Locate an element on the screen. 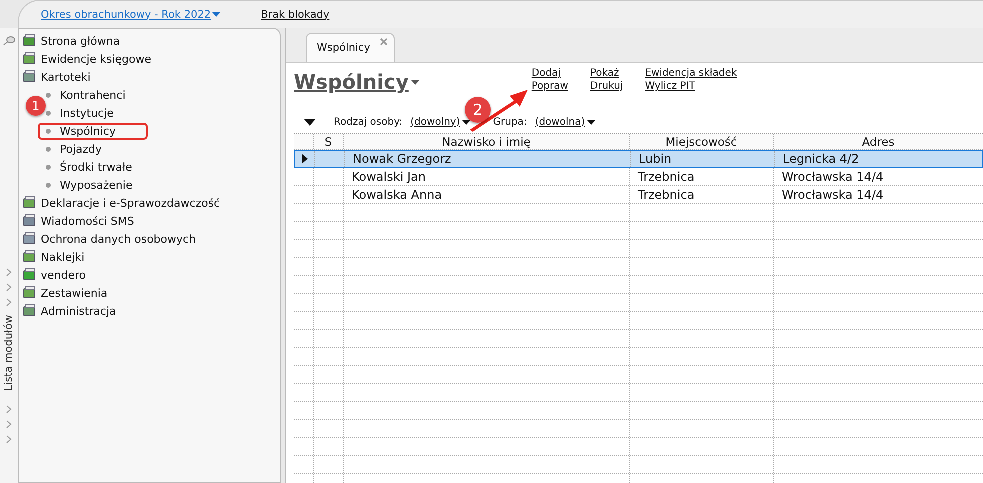 The width and height of the screenshot is (983, 483). action-link: Drukuj is located at coordinates (607, 86).